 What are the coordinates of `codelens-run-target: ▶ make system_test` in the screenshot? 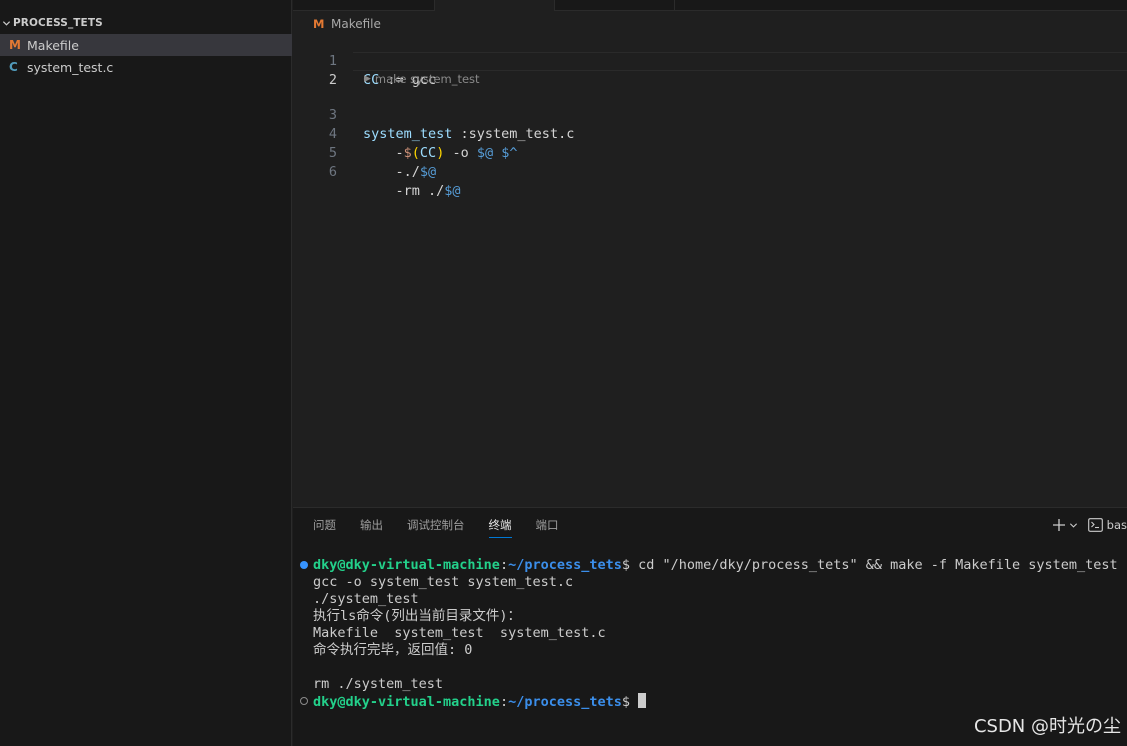 It's located at (422, 79).